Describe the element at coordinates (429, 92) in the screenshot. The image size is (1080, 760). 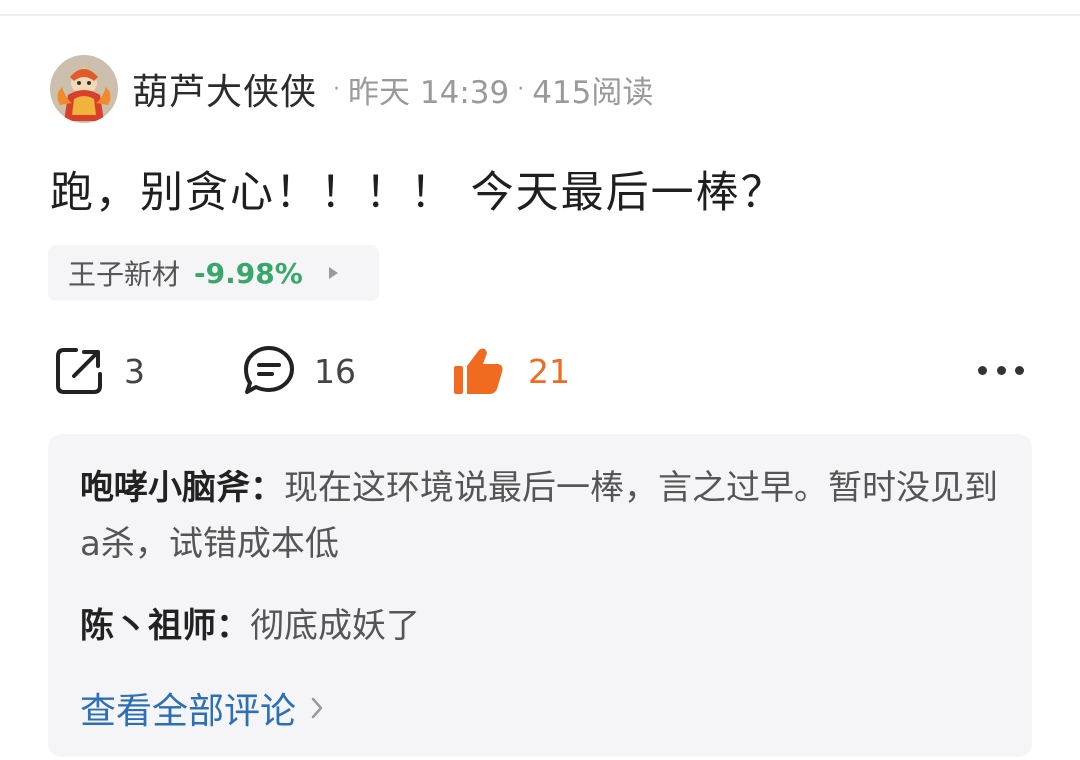
I see `post-time: 昨天 14:39` at that location.